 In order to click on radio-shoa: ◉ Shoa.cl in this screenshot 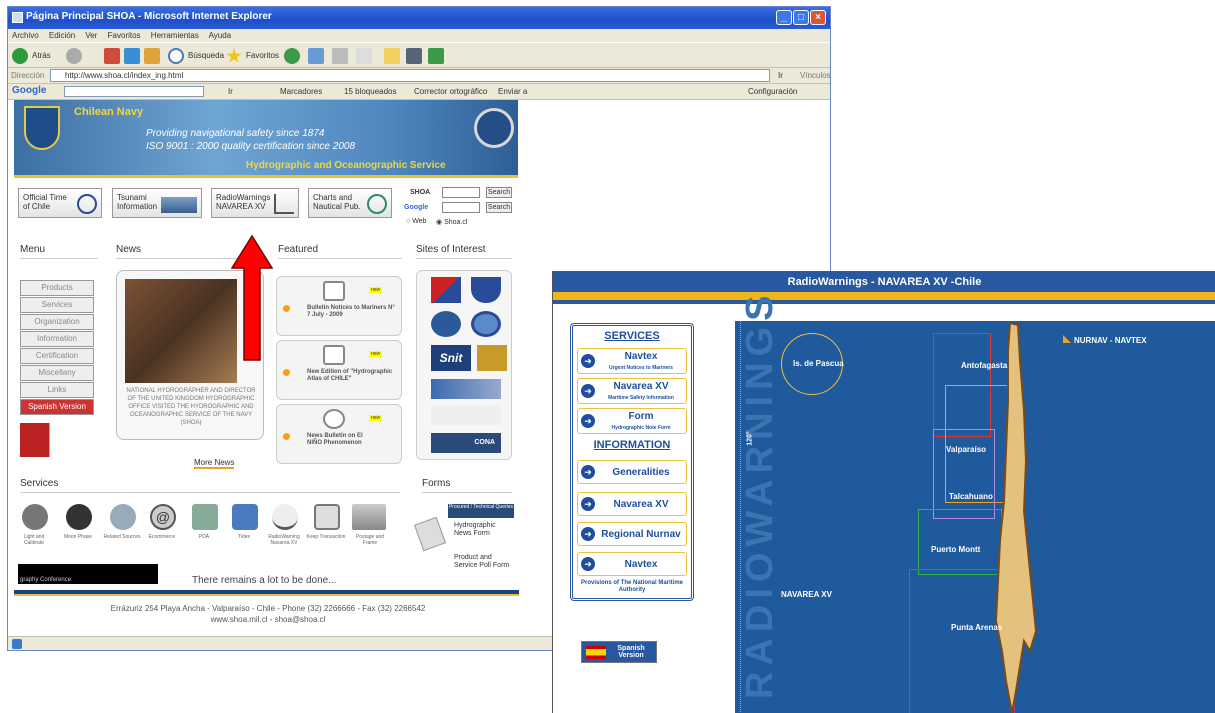, I will do `click(451, 222)`.